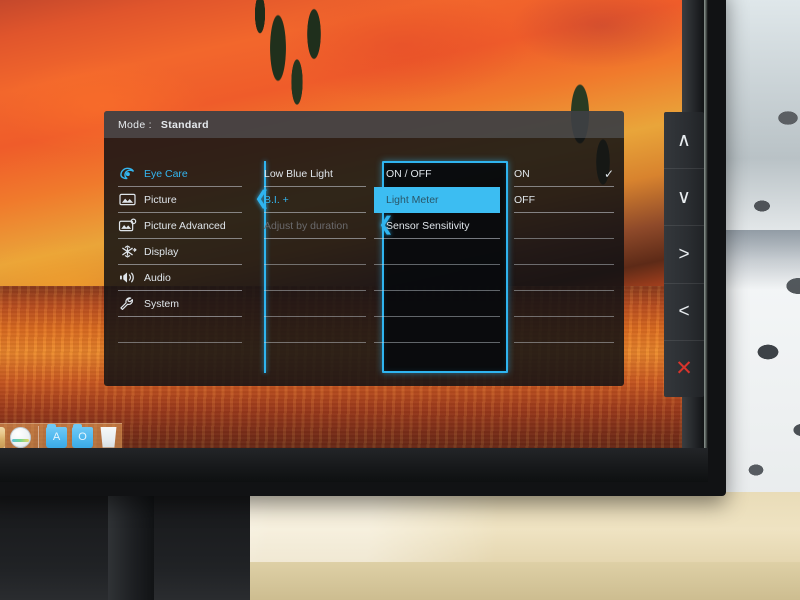  What do you see at coordinates (684, 198) in the screenshot?
I see `down-button: ∨` at bounding box center [684, 198].